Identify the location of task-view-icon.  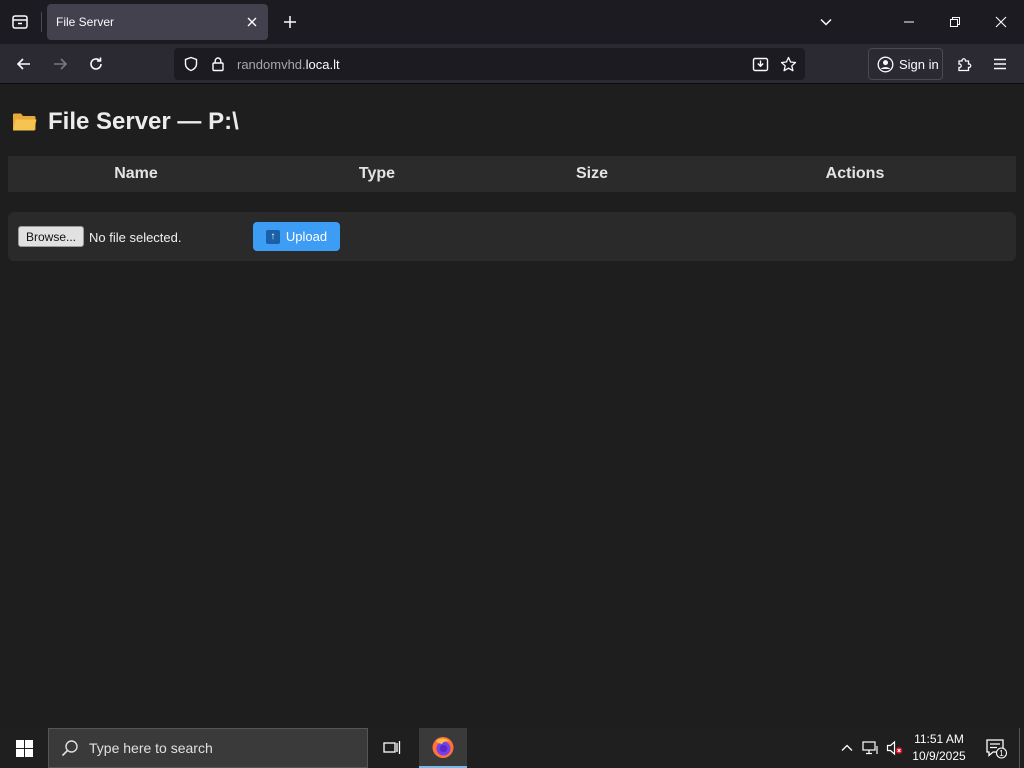
(392, 747).